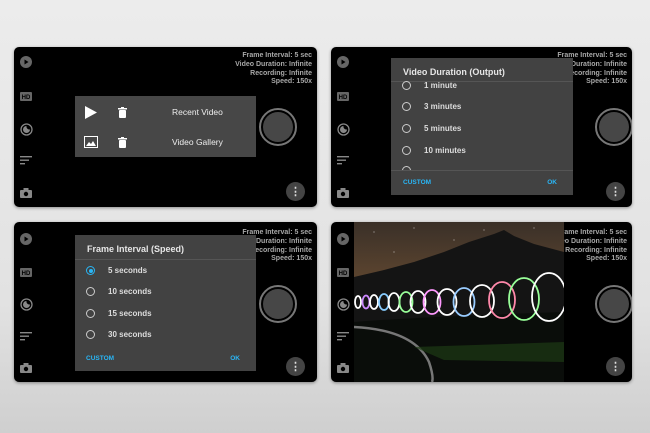  I want to click on dialog-title: Frame Interval (Speed), so click(136, 249).